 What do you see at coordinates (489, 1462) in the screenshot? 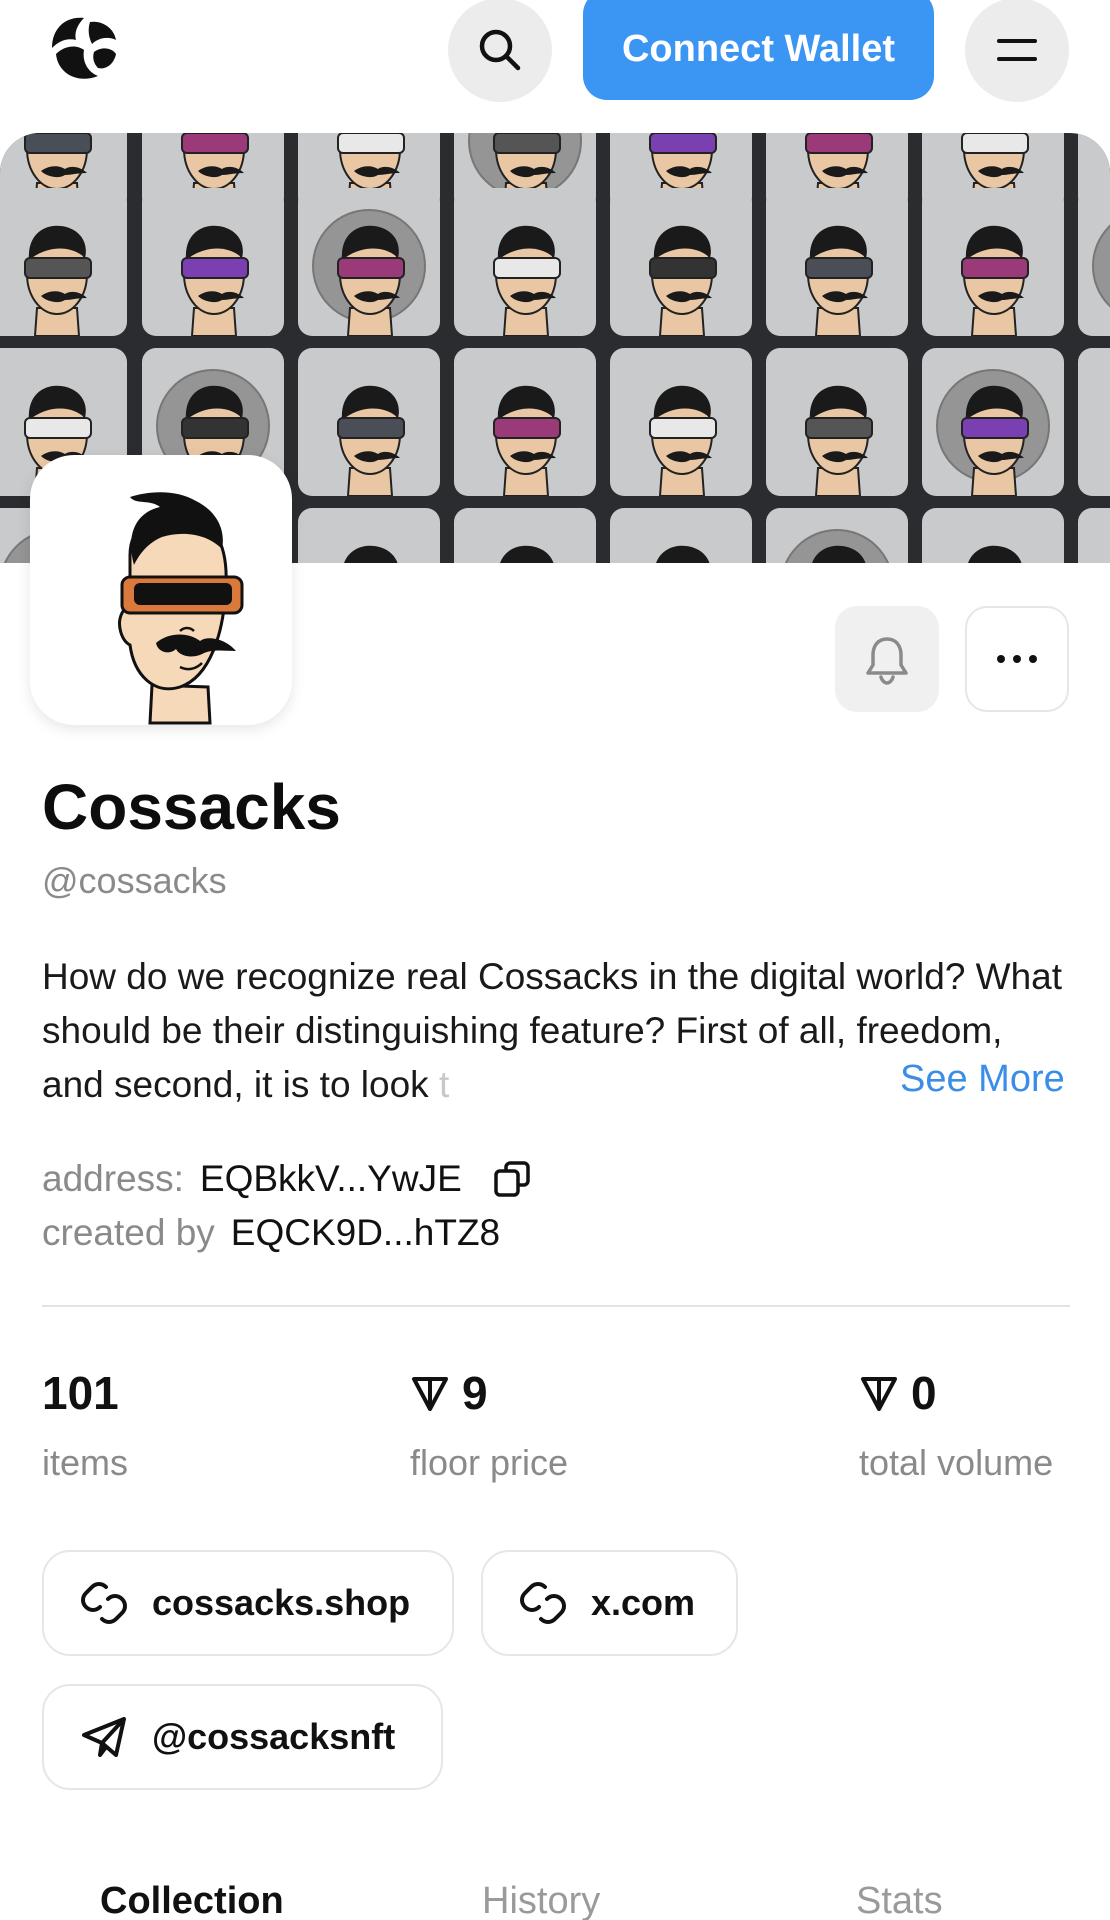
I see `floor-price-label: floor price` at bounding box center [489, 1462].